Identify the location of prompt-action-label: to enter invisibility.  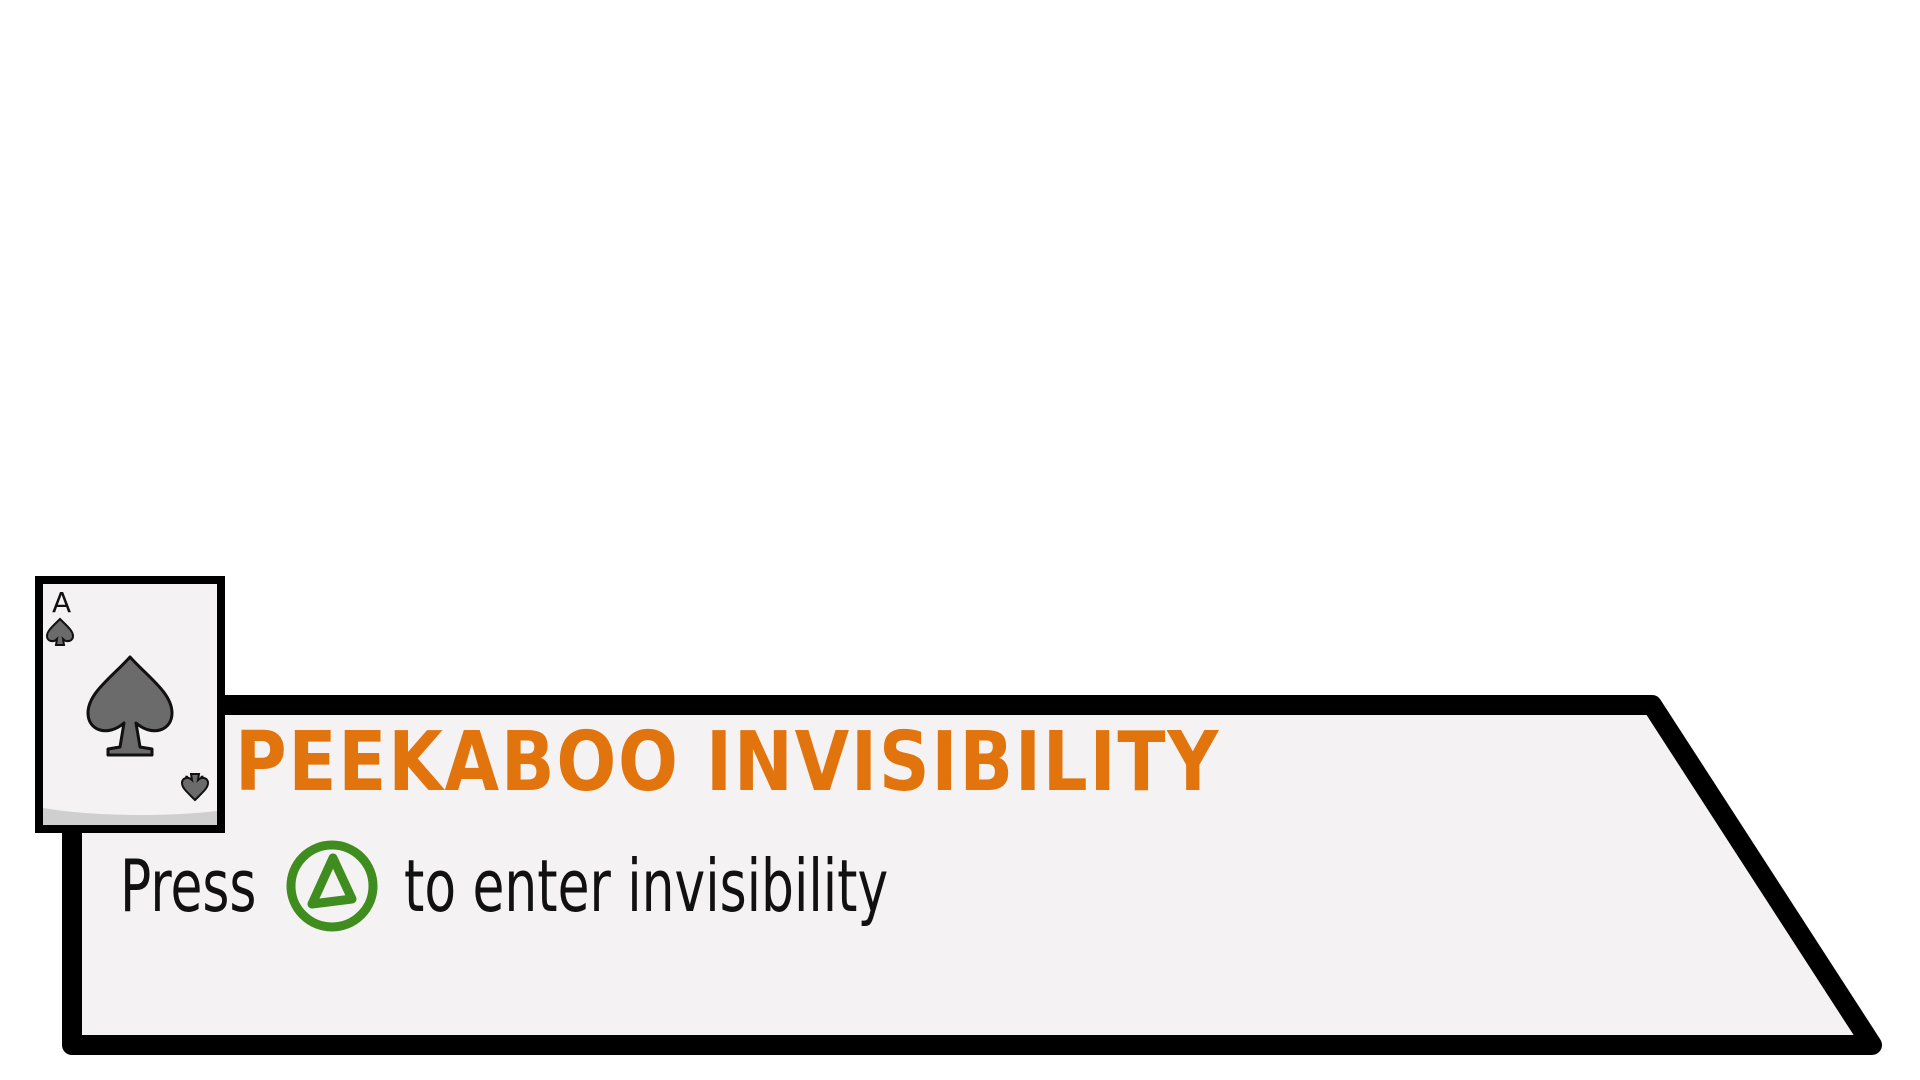
(646, 886).